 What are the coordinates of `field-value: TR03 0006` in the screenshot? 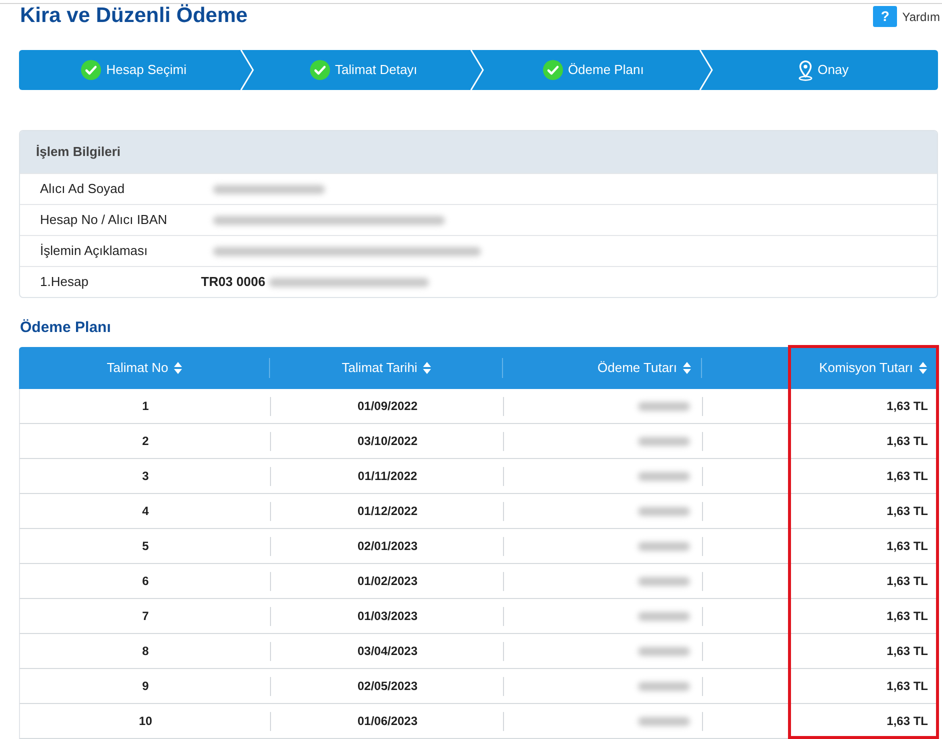 It's located at (233, 282).